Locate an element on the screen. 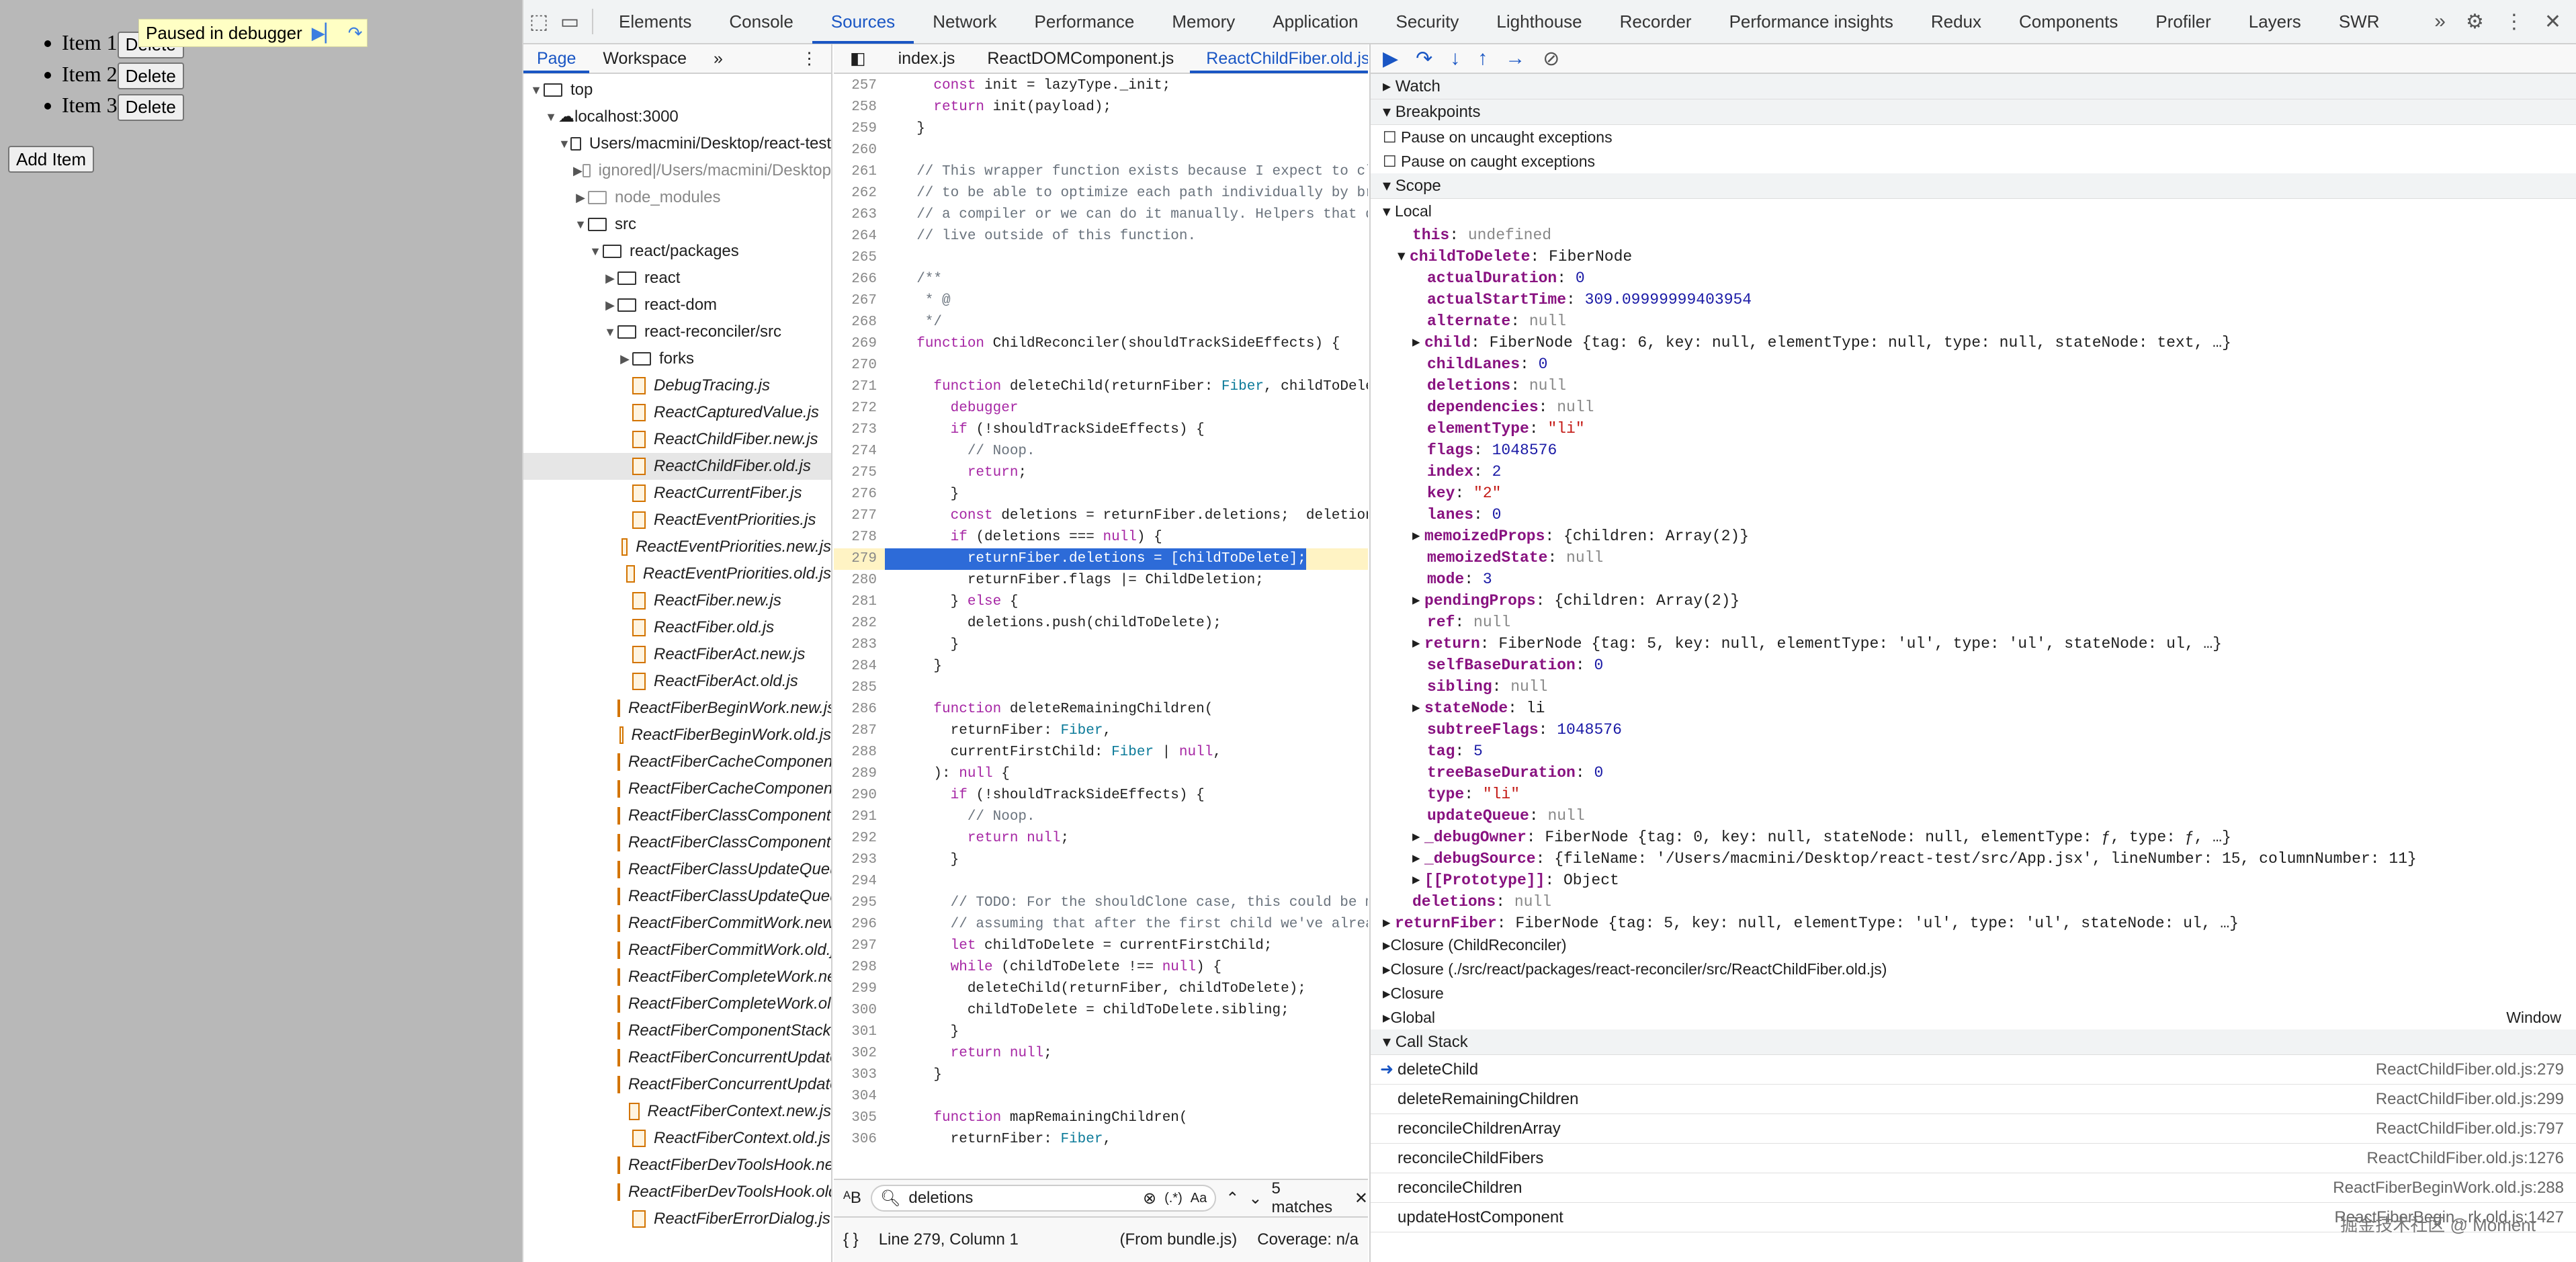 This screenshot has height=1262, width=2576. line-number: 303 is located at coordinates (859, 1075).